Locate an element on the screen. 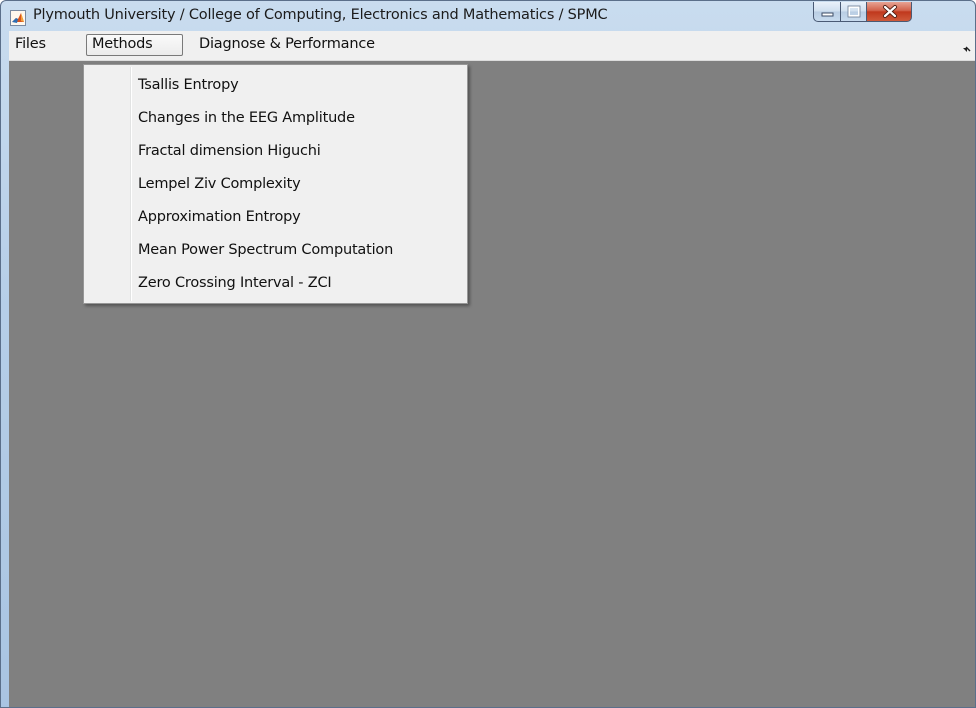 The width and height of the screenshot is (976, 708). menu-item-tsallis-entropy: Tsallis Entropy is located at coordinates (188, 85).